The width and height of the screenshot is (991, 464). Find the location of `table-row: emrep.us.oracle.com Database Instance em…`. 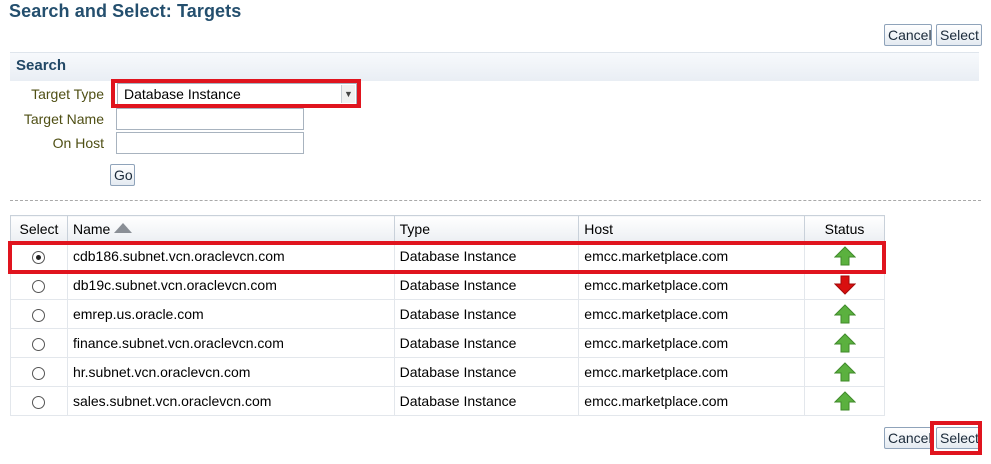

table-row: emrep.us.oracle.com Database Instance em… is located at coordinates (447, 314).